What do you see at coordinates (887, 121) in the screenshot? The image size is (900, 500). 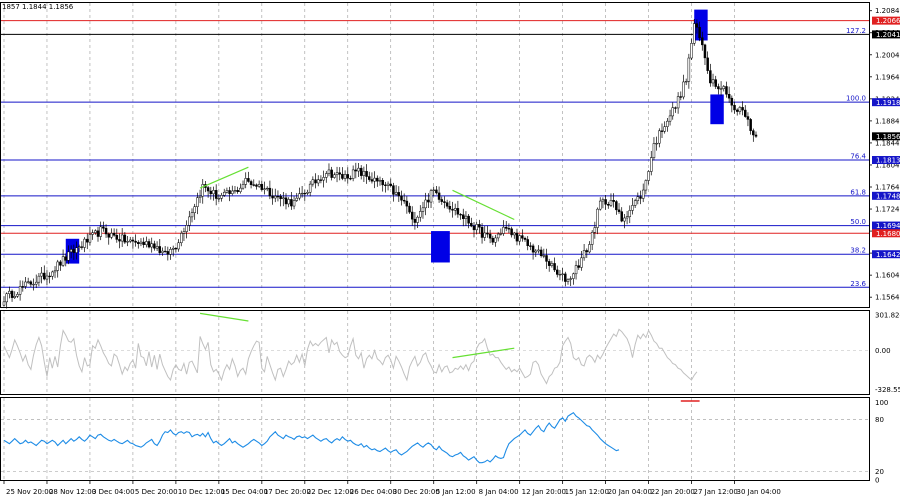 I see `y-tick-label: 1.1884` at bounding box center [887, 121].